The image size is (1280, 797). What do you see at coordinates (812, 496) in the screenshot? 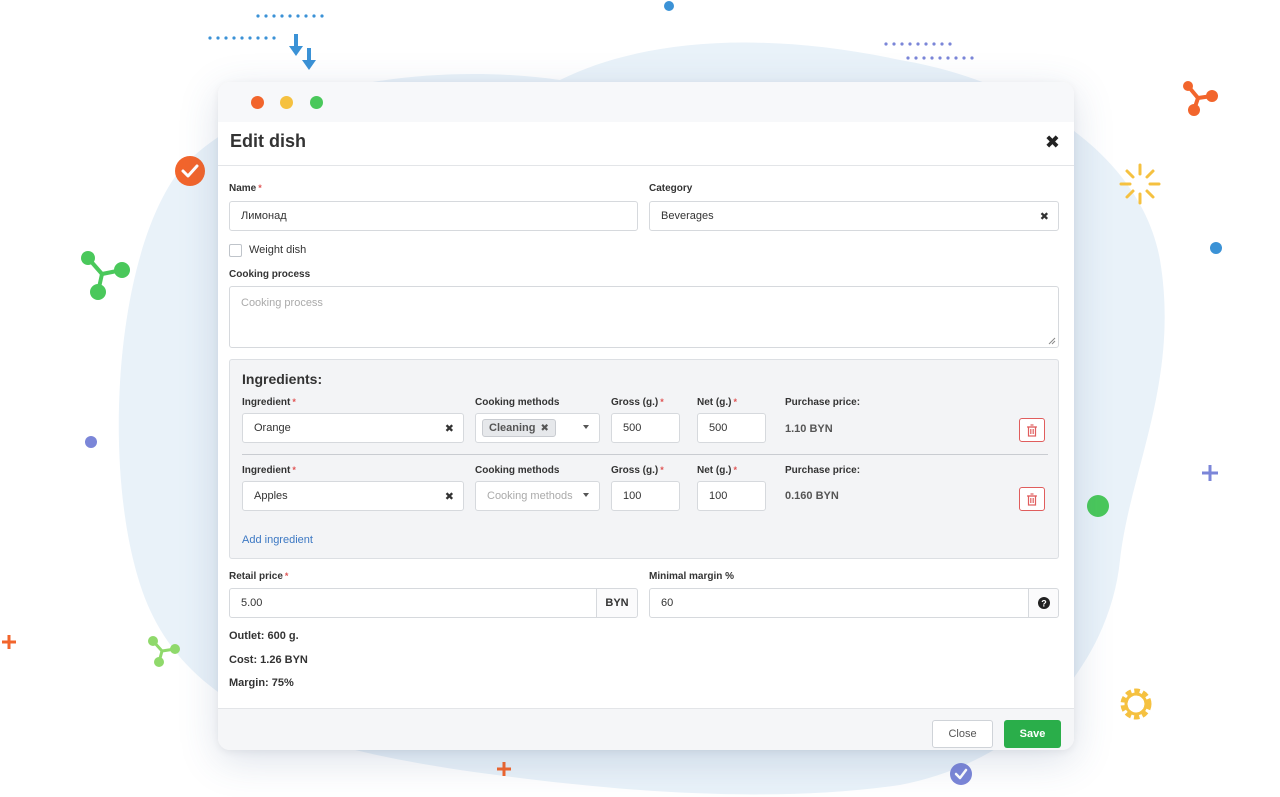
I see `purchase-price-value: 0.160 BYN` at bounding box center [812, 496].